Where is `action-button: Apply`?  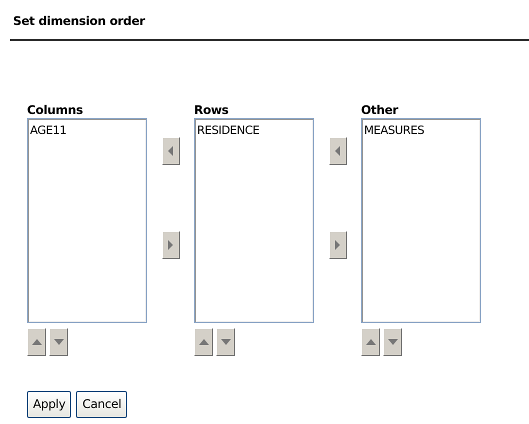
action-button: Apply is located at coordinates (49, 404).